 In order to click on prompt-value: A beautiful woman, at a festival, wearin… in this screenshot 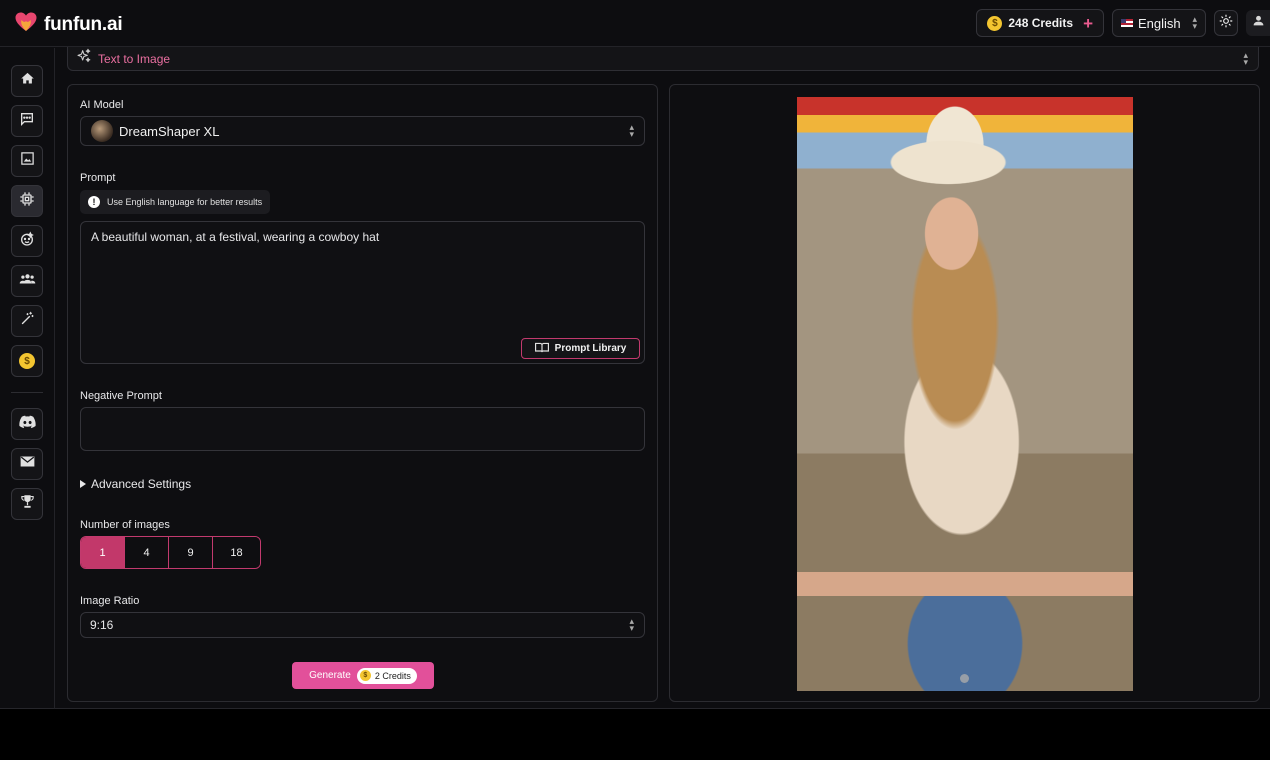, I will do `click(235, 237)`.